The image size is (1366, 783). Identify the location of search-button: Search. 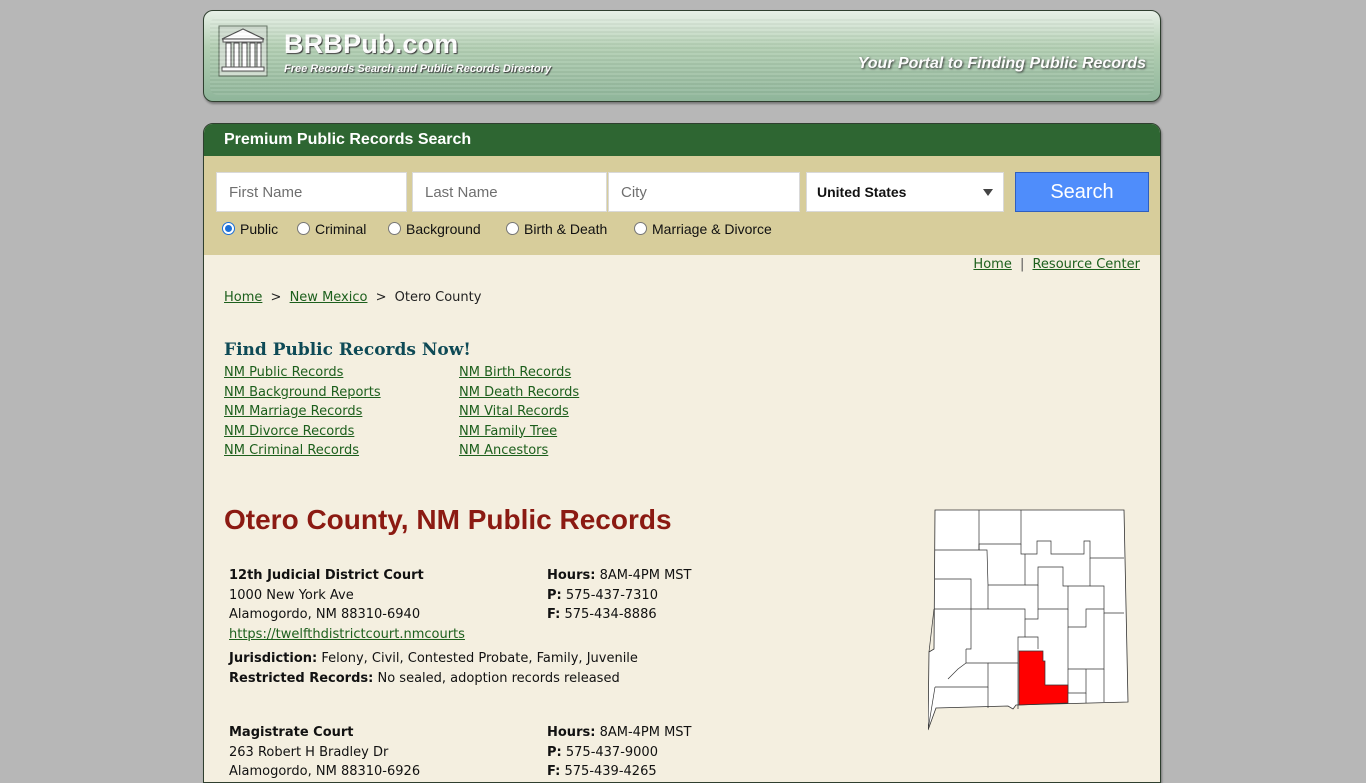
(1082, 192).